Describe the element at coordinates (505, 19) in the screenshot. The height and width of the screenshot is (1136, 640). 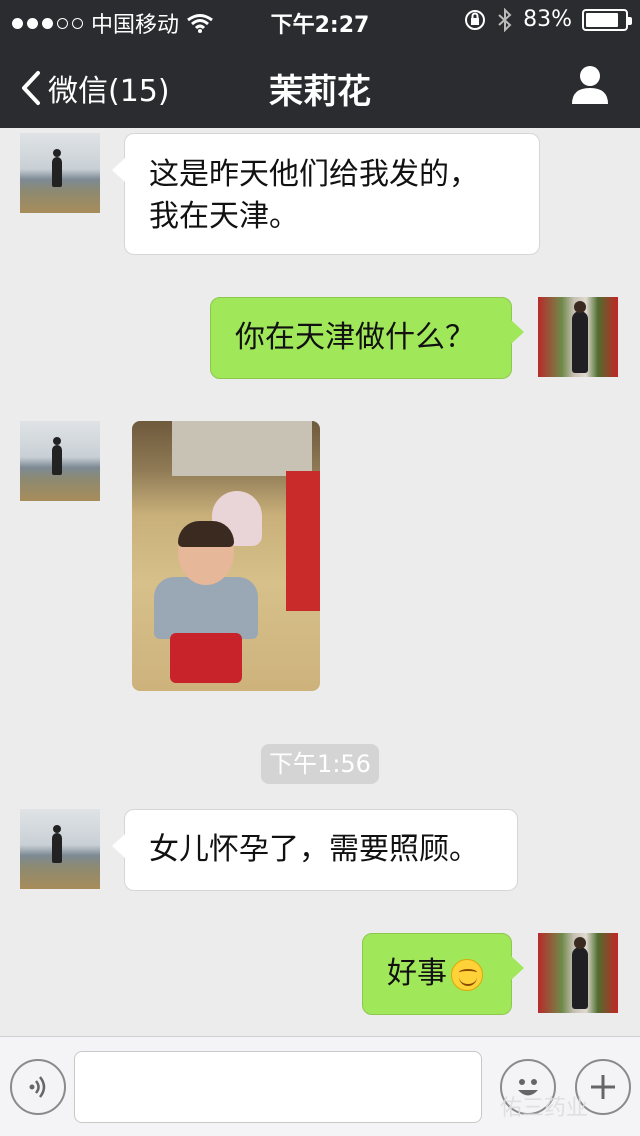
I see `bluetooth-icon` at that location.